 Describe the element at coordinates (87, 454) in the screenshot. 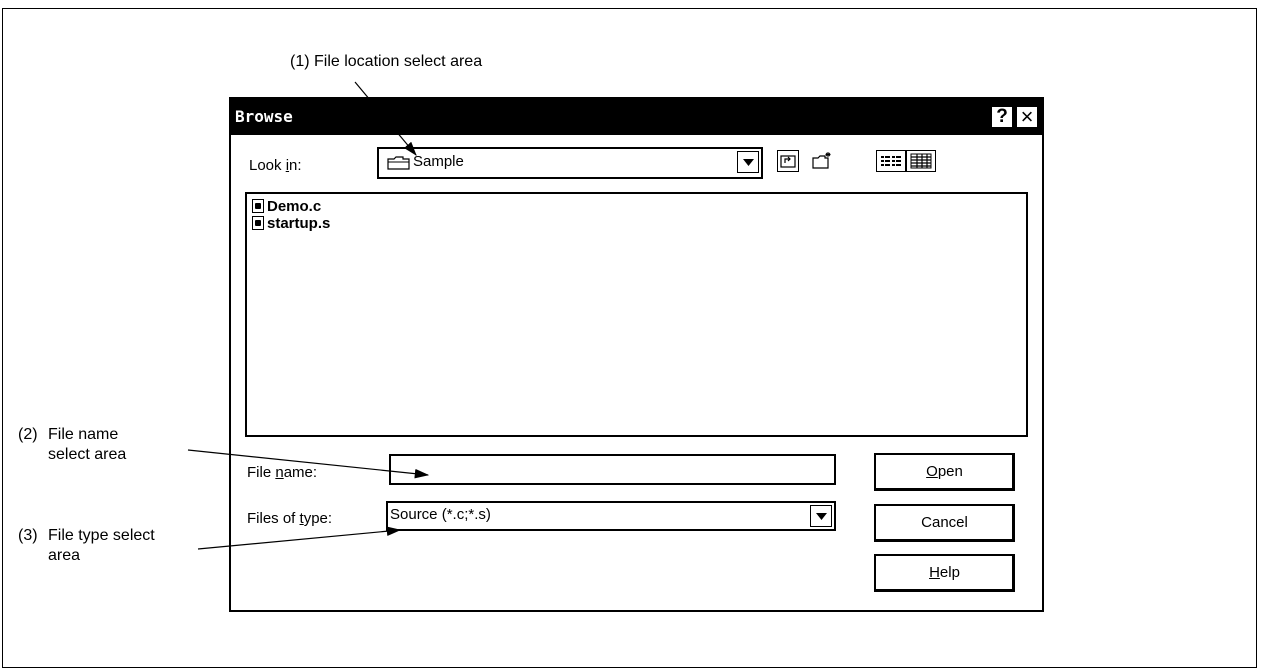

I see `callout-file-name-line2: select area` at that location.